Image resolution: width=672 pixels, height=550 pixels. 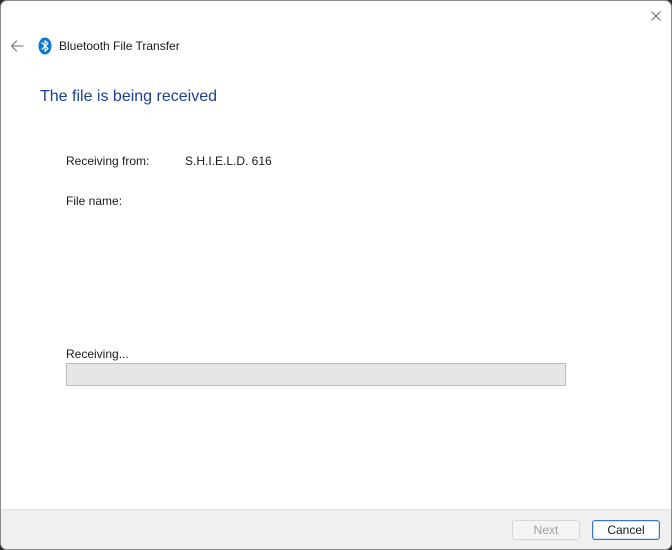 I want to click on file-name-label: File name:, so click(x=94, y=201).